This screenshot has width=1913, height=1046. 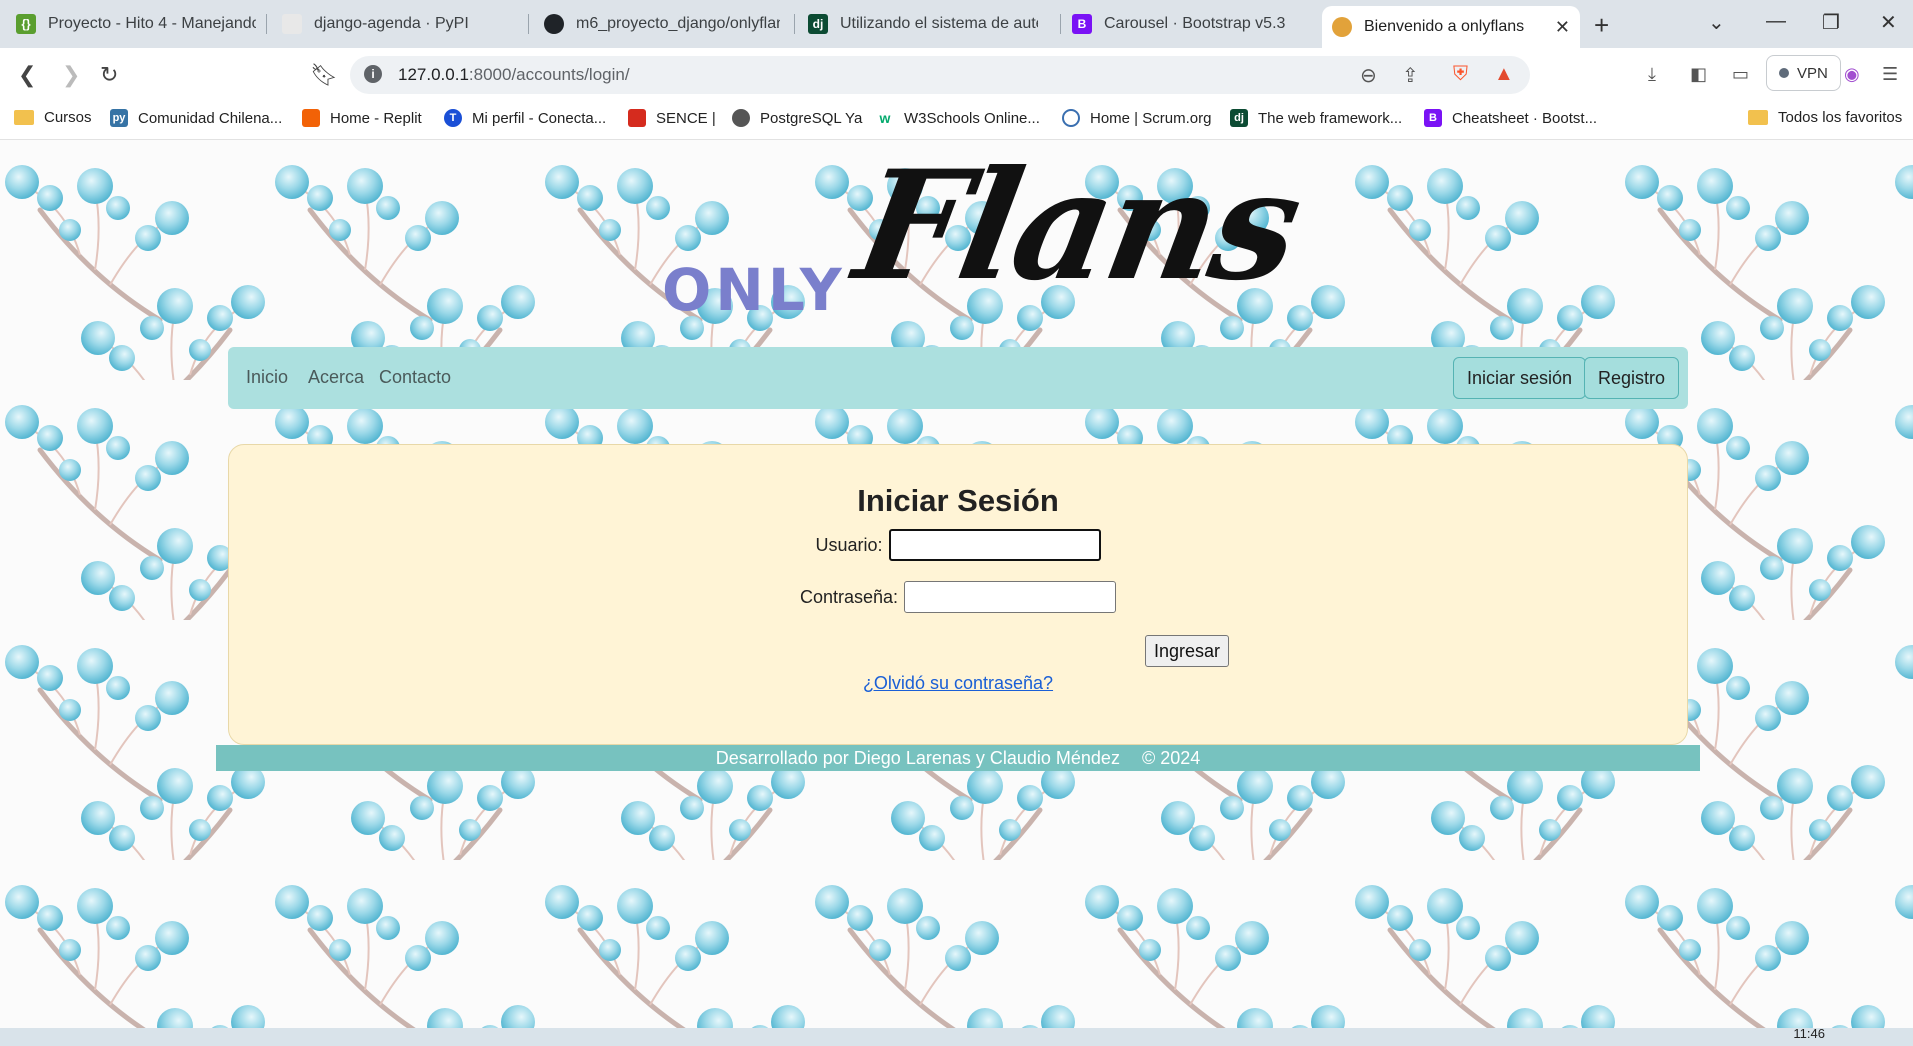 I want to click on bookmark-label: Cursos, so click(x=68, y=117).